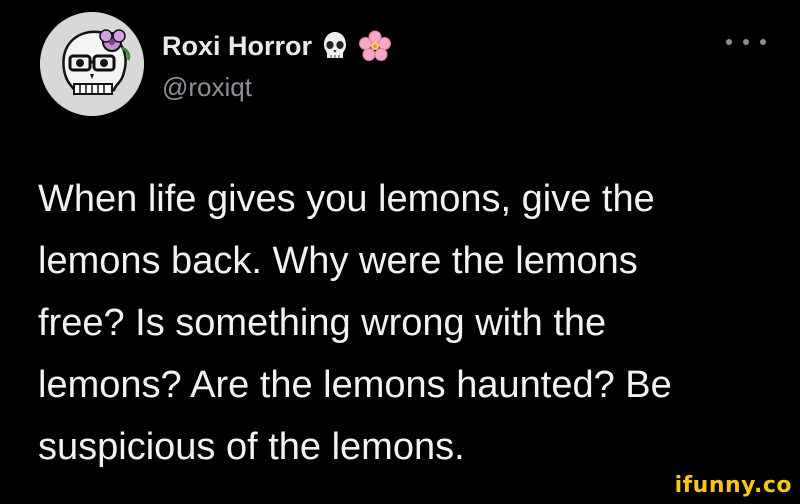 This screenshot has width=800, height=504. Describe the element at coordinates (375, 46) in the screenshot. I see `cherry-blossom-emoji-icon` at that location.